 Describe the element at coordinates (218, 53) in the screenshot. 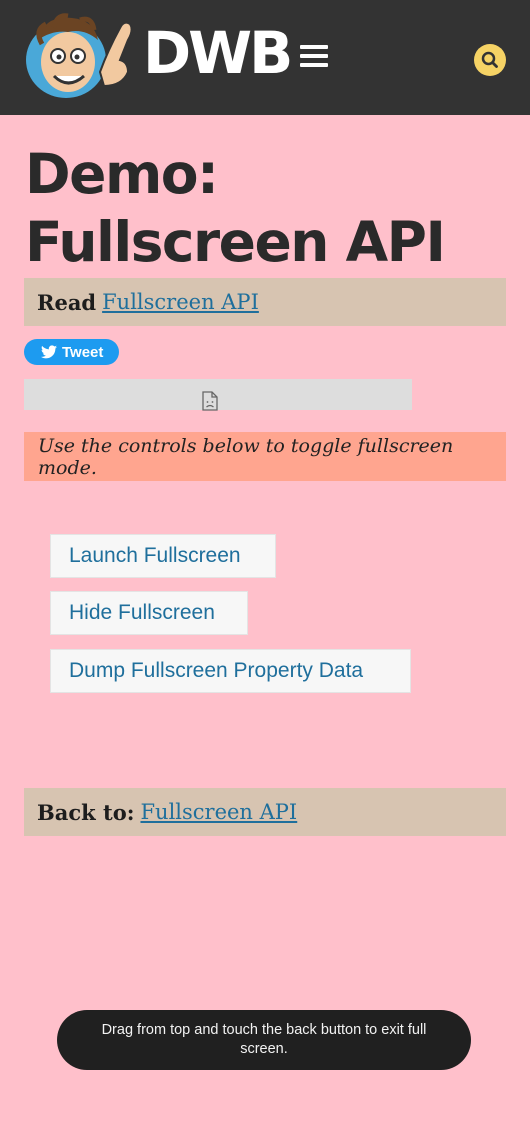

I see `brand-logo: DWB` at that location.